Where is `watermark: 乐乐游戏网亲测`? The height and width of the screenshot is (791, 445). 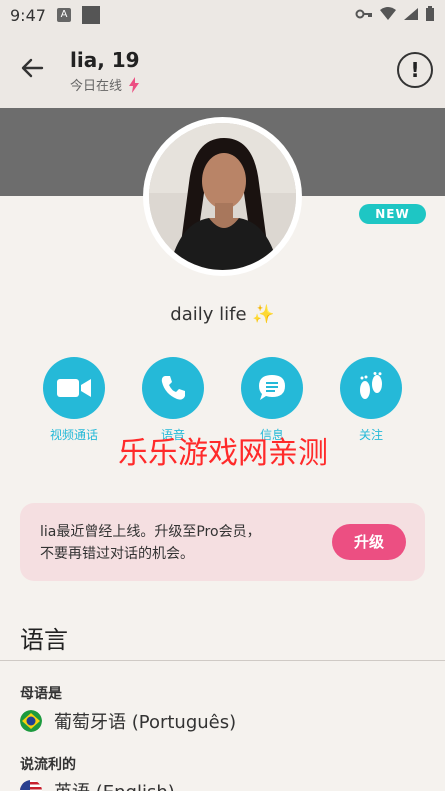
watermark: 乐乐游戏网亲测 is located at coordinates (223, 453).